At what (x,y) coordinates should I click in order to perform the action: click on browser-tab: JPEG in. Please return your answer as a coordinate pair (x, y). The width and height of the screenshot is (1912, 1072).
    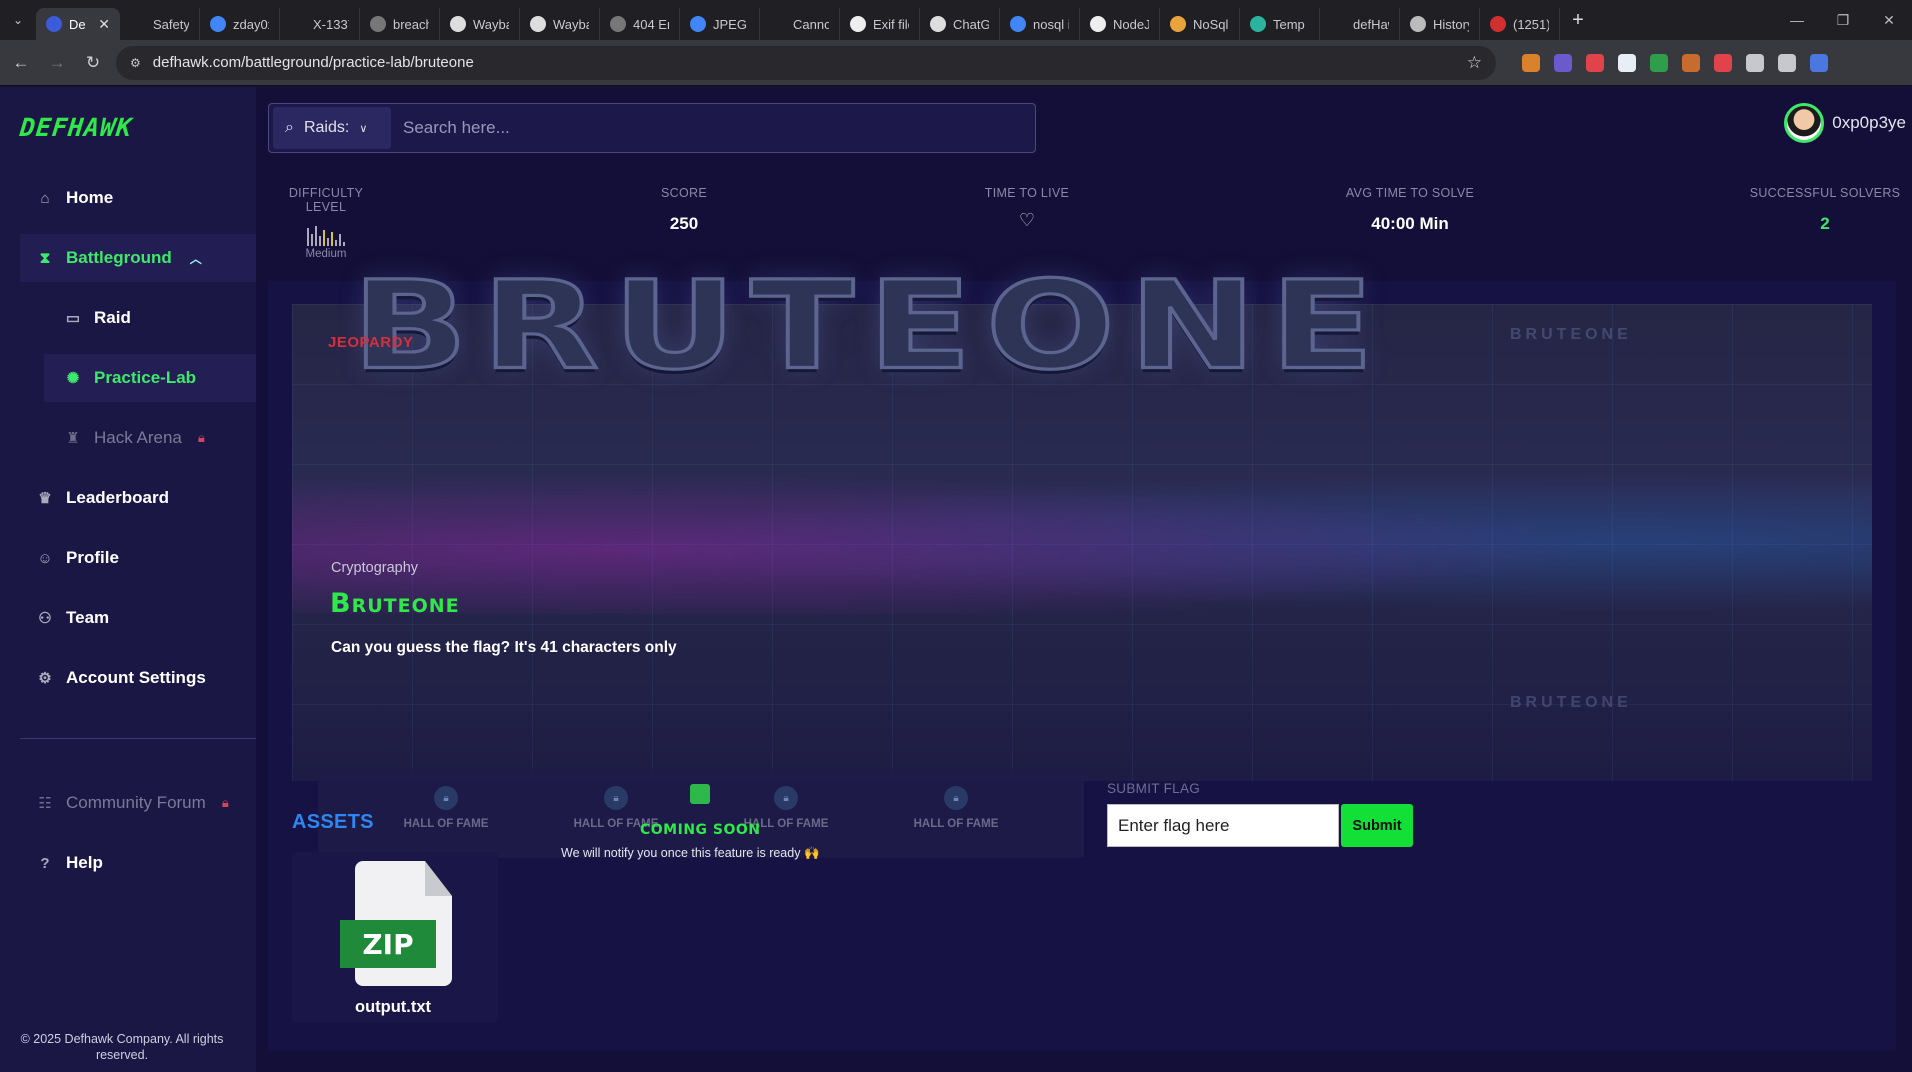
    Looking at the image, I should click on (720, 24).